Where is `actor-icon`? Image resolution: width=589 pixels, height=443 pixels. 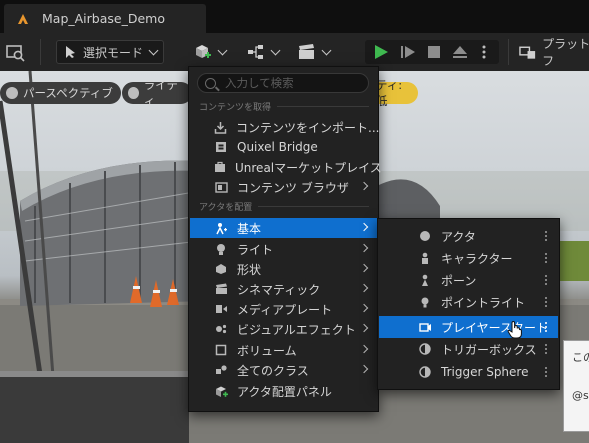
actor-icon is located at coordinates (425, 236).